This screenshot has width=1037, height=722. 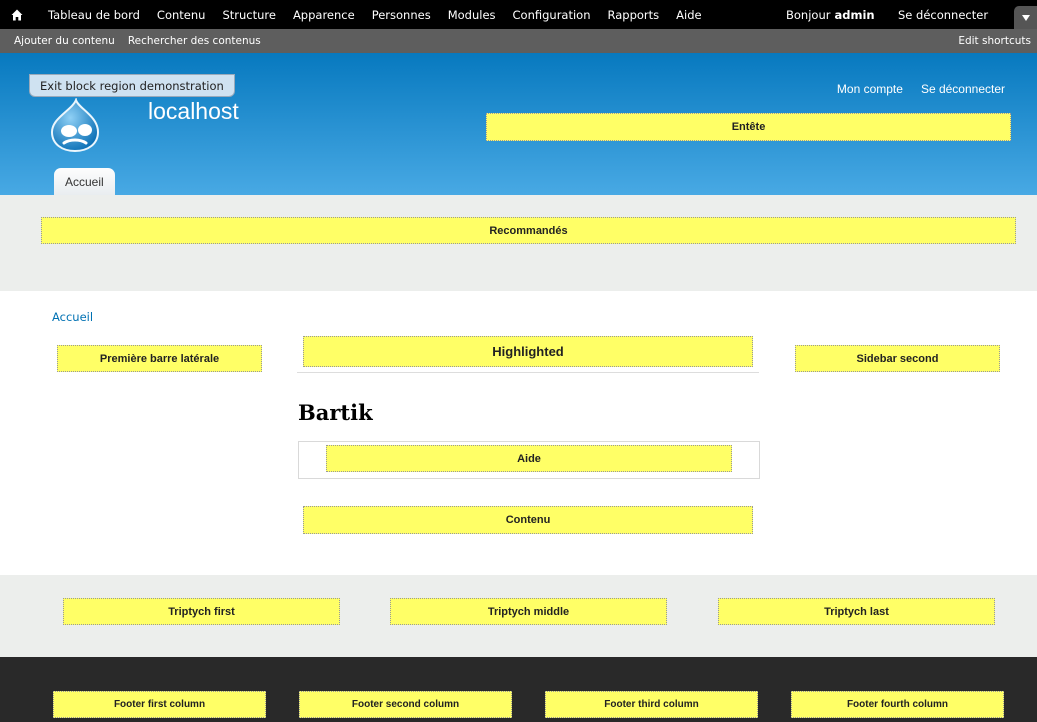 What do you see at coordinates (528, 372) in the screenshot?
I see `highlighted-divider` at bounding box center [528, 372].